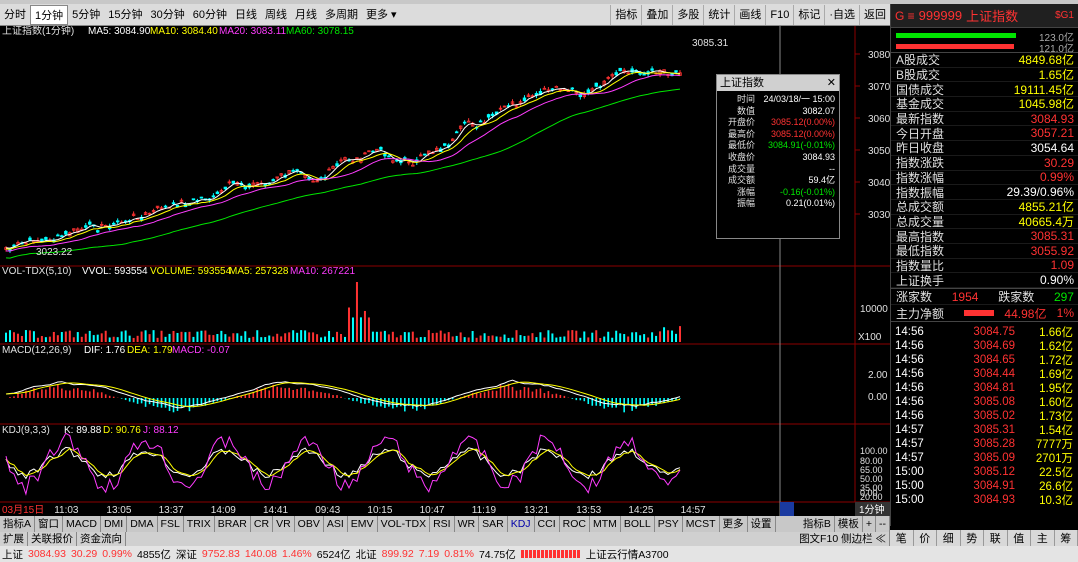 This screenshot has width=1078, height=562. What do you see at coordinates (171, 524) in the screenshot?
I see `indicator-tab: FSL` at bounding box center [171, 524].